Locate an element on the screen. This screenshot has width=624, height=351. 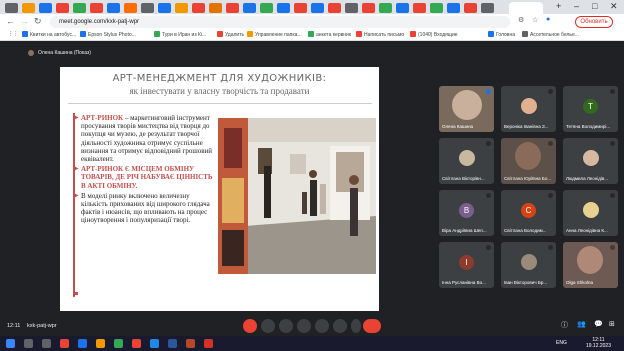
bookmark-item: Написать письмо is located at coordinates (380, 34).